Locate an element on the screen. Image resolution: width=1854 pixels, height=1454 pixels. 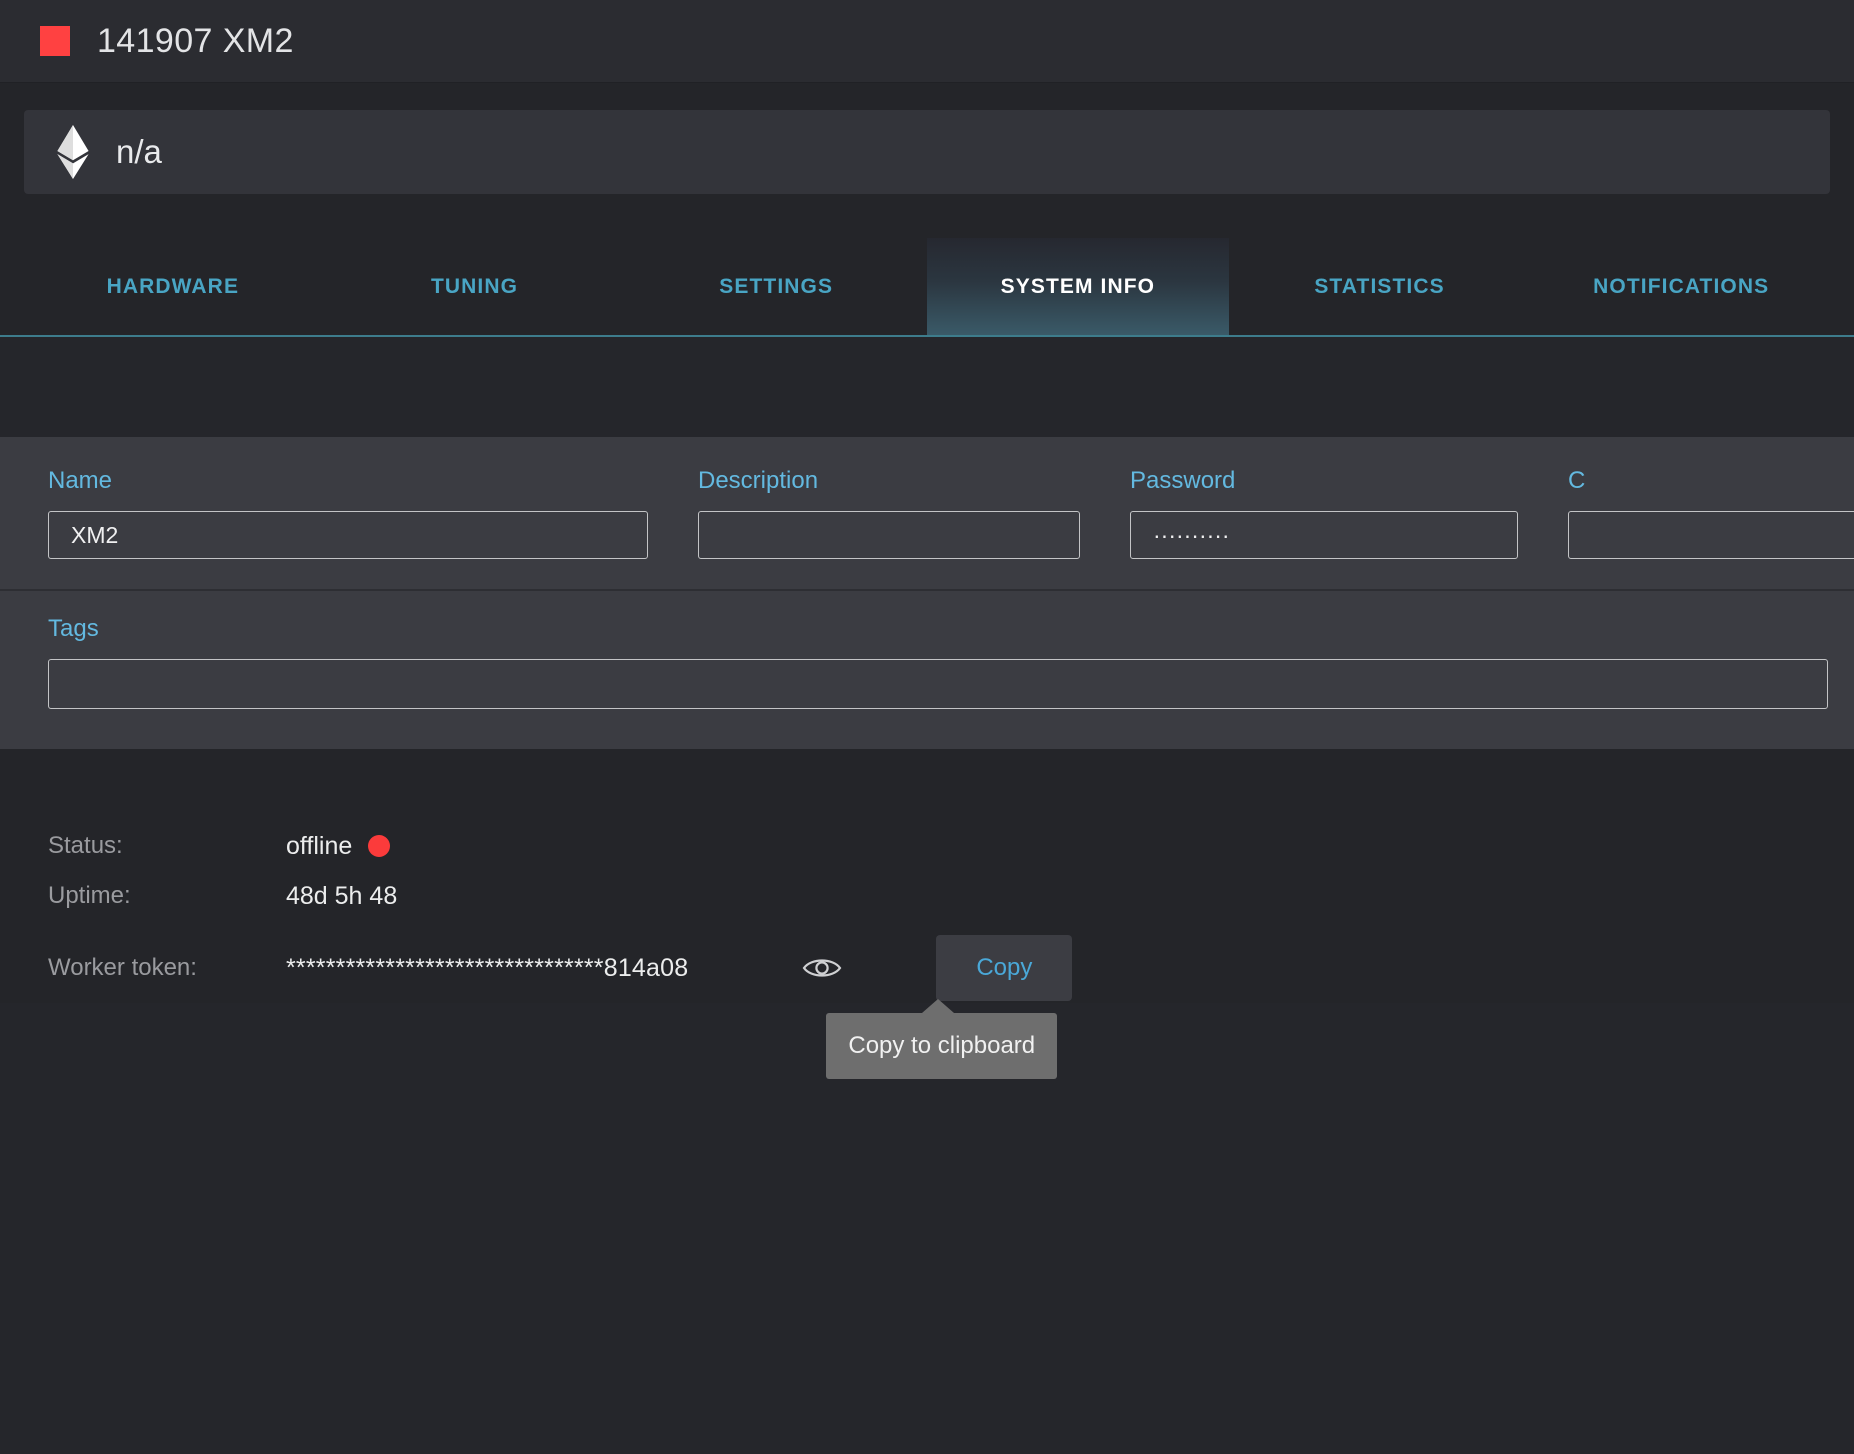
field-description: Description is located at coordinates (889, 514).